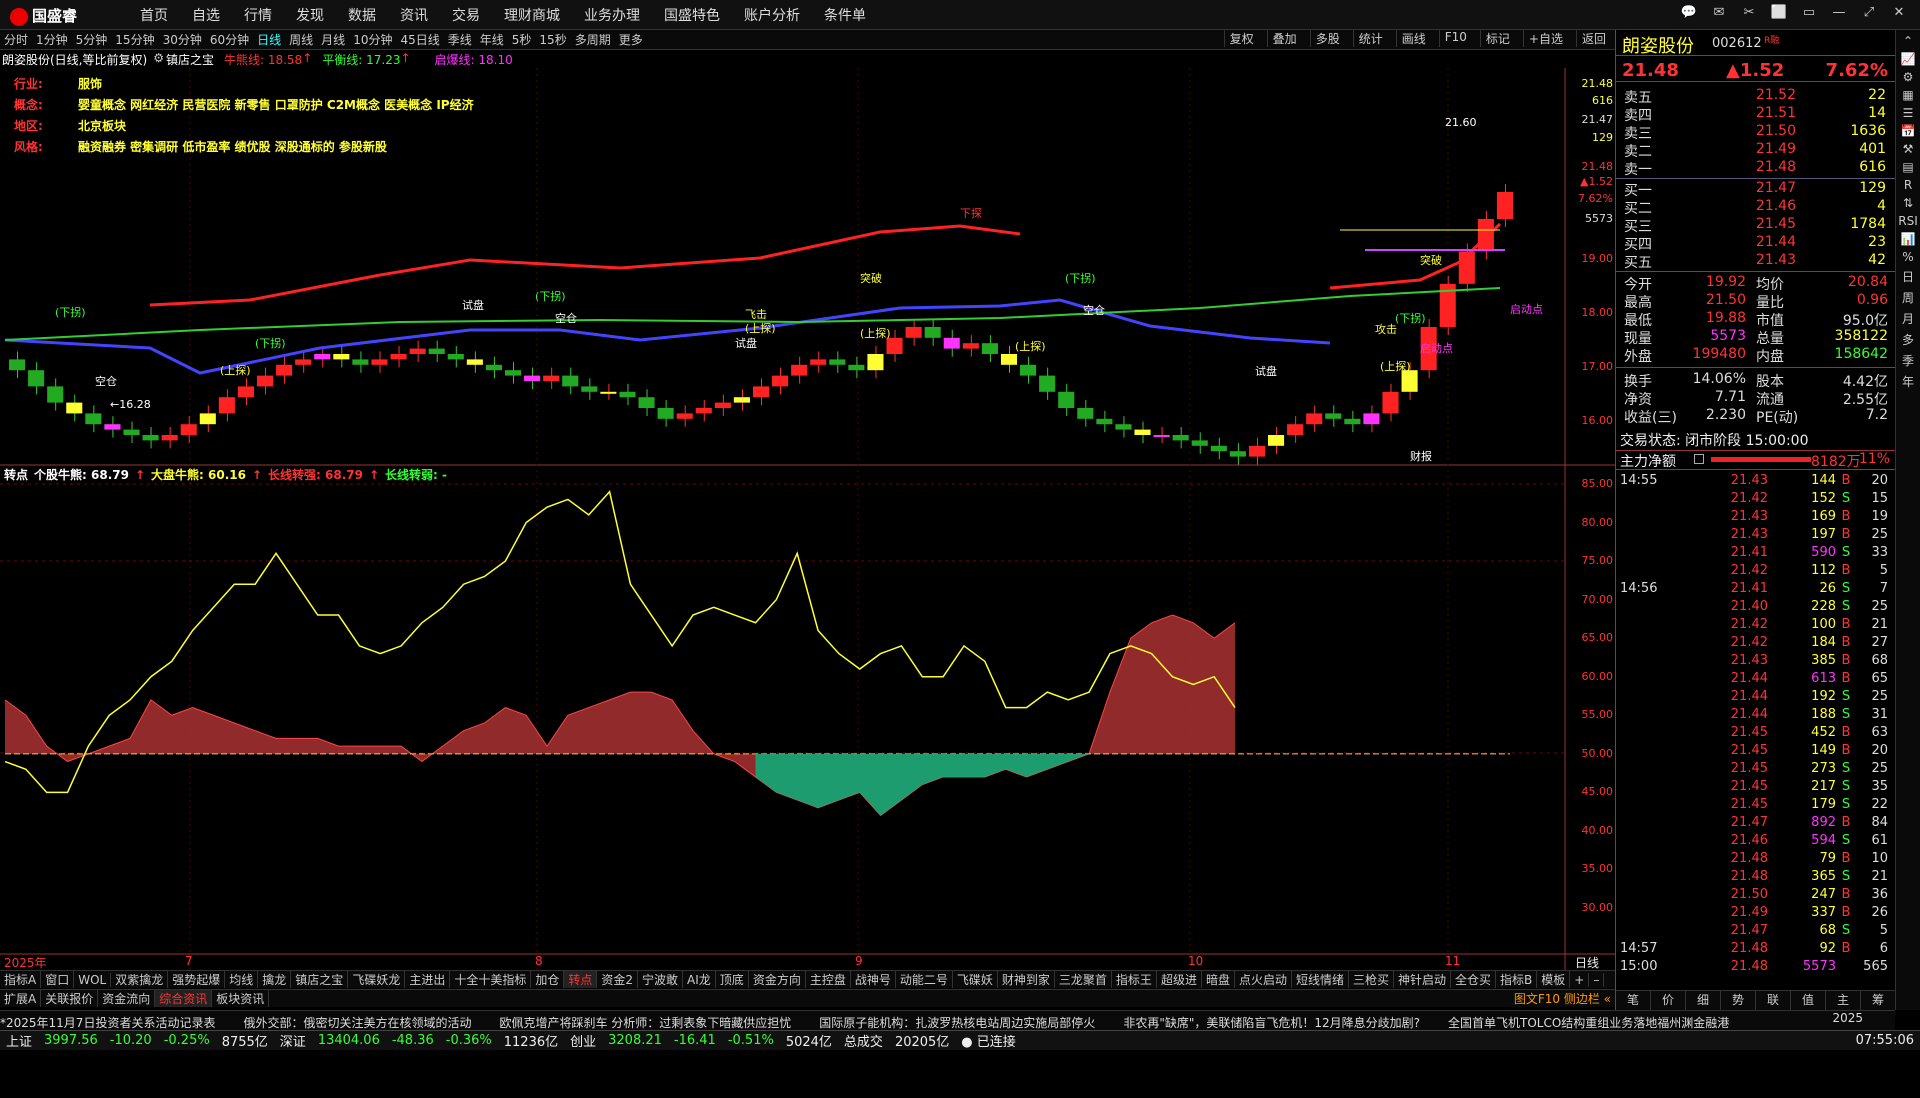  Describe the element at coordinates (1423, 979) in the screenshot. I see `indicator-tab: 神针启动` at that location.